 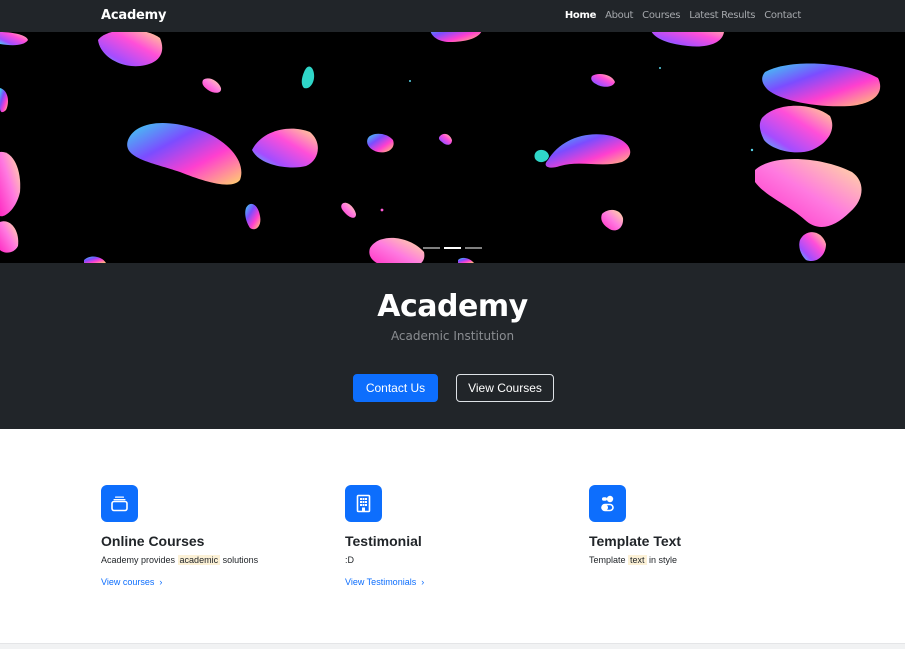 I want to click on feature-title: Template Text, so click(x=635, y=541).